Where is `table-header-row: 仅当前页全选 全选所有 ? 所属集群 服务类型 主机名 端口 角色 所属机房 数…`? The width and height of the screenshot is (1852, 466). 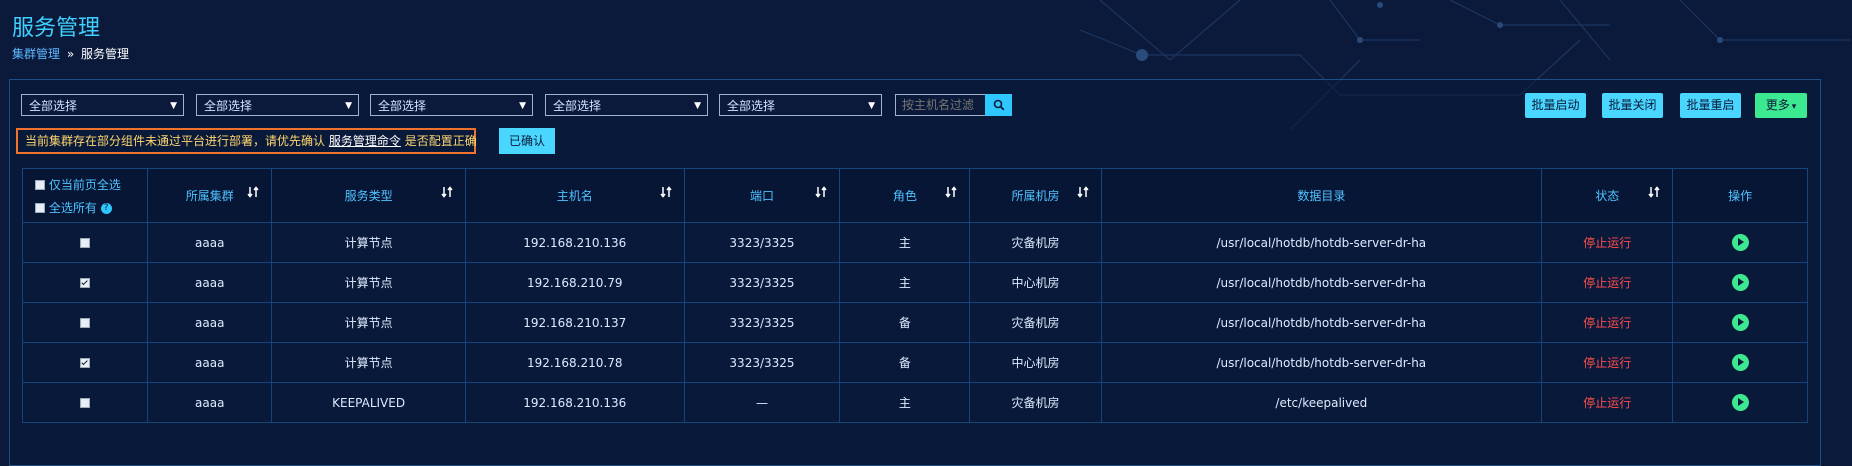
table-header-row: 仅当前页全选 全选所有 ? 所属集群 服务类型 主机名 端口 角色 所属机房 数… is located at coordinates (914, 195).